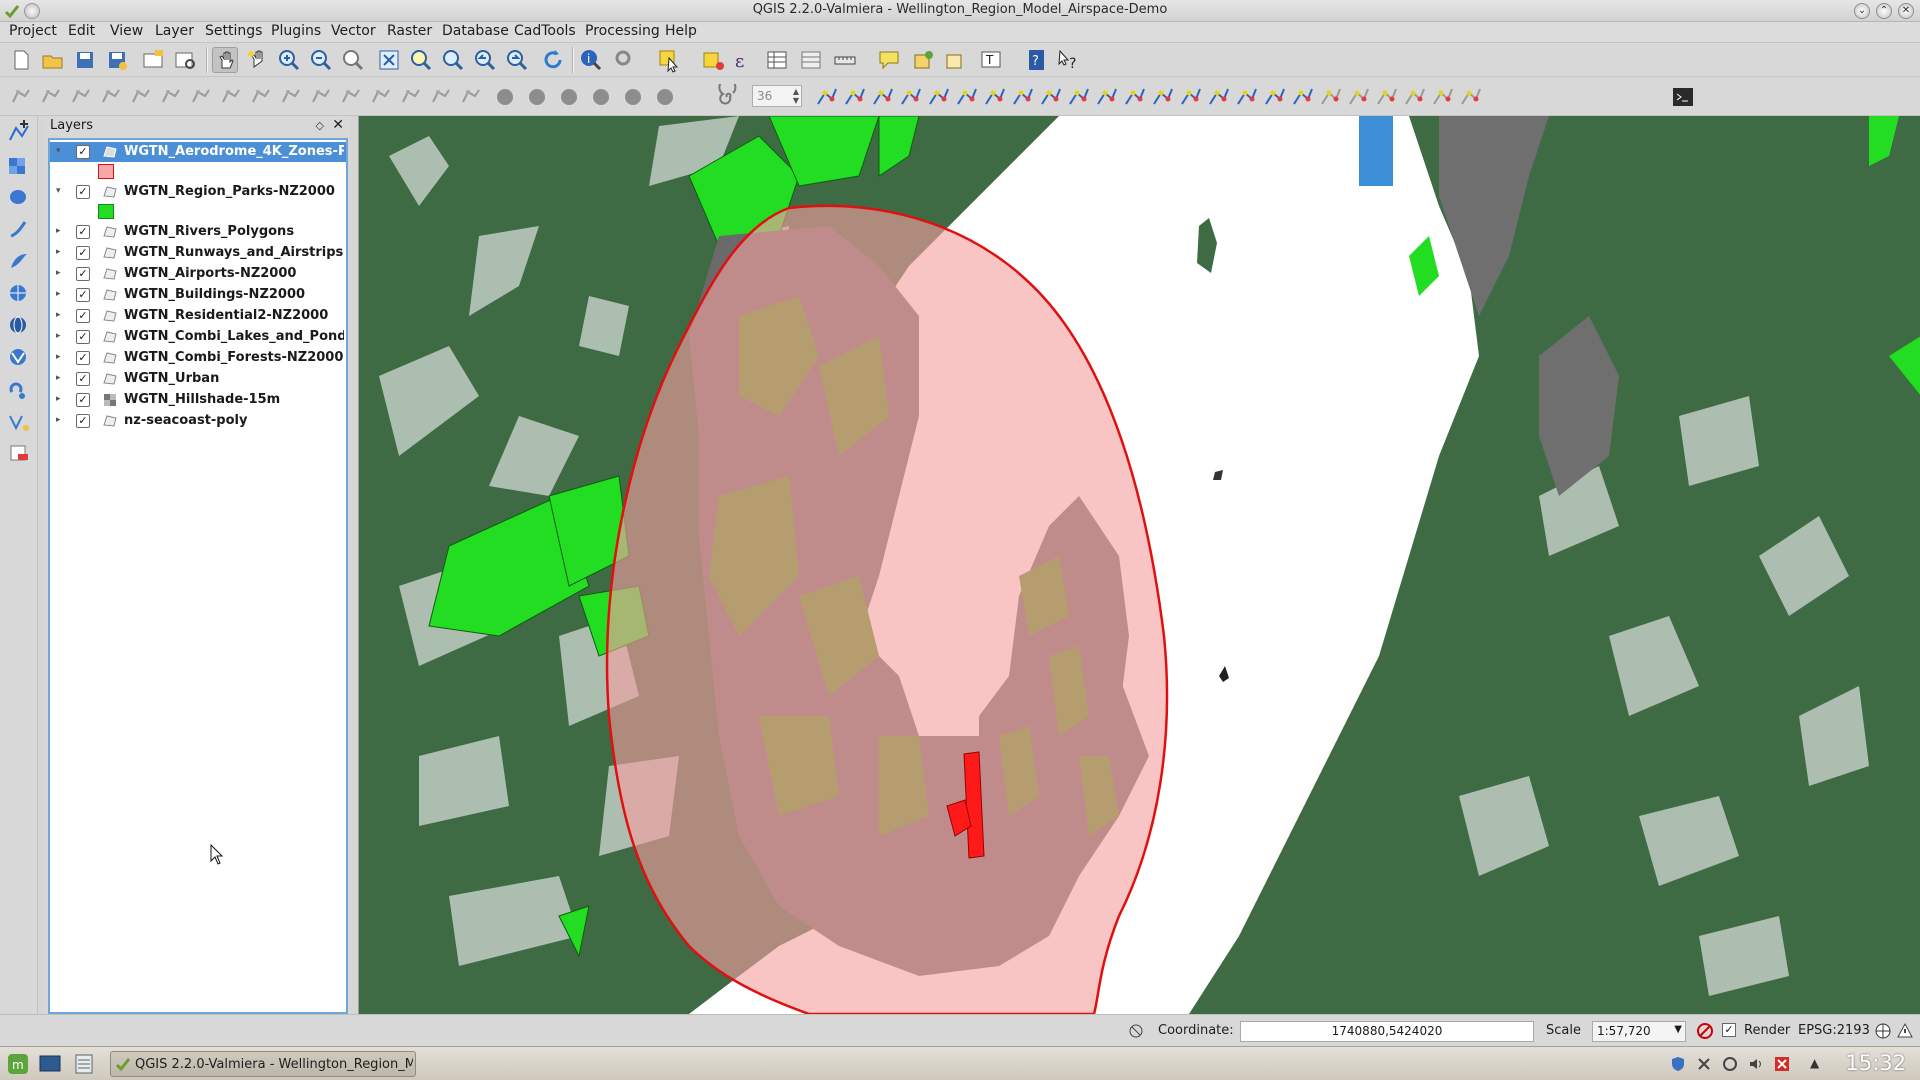  I want to click on merge-features-icon, so click(351, 97).